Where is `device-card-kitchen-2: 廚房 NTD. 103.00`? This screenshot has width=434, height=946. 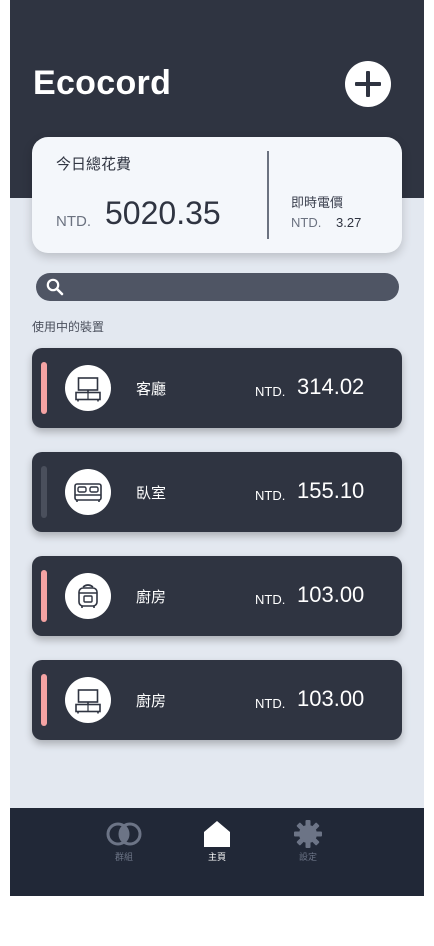
device-card-kitchen-2: 廚房 NTD. 103.00 is located at coordinates (217, 700).